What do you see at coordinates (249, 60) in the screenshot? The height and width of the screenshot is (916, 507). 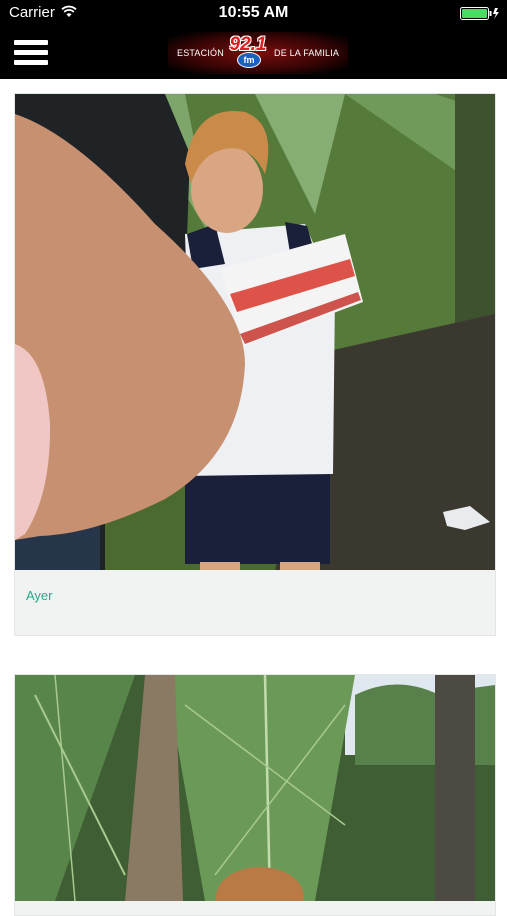 I see `logo-band: fm` at bounding box center [249, 60].